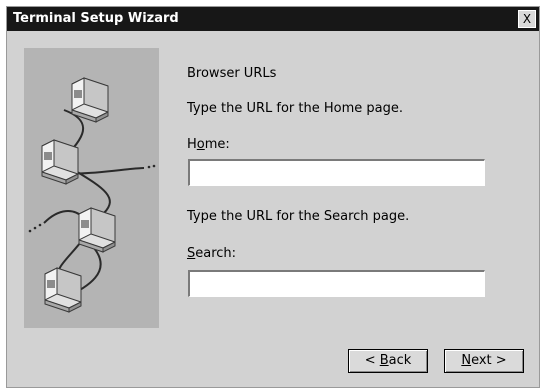  What do you see at coordinates (208, 144) in the screenshot?
I see `home-field-label: Home:` at bounding box center [208, 144].